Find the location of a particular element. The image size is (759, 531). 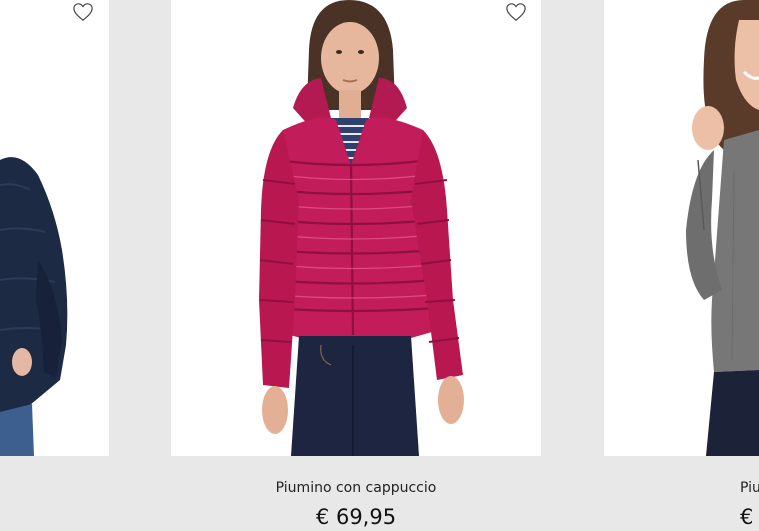

product-name: Piumino con cappuccio is located at coordinates (356, 488).